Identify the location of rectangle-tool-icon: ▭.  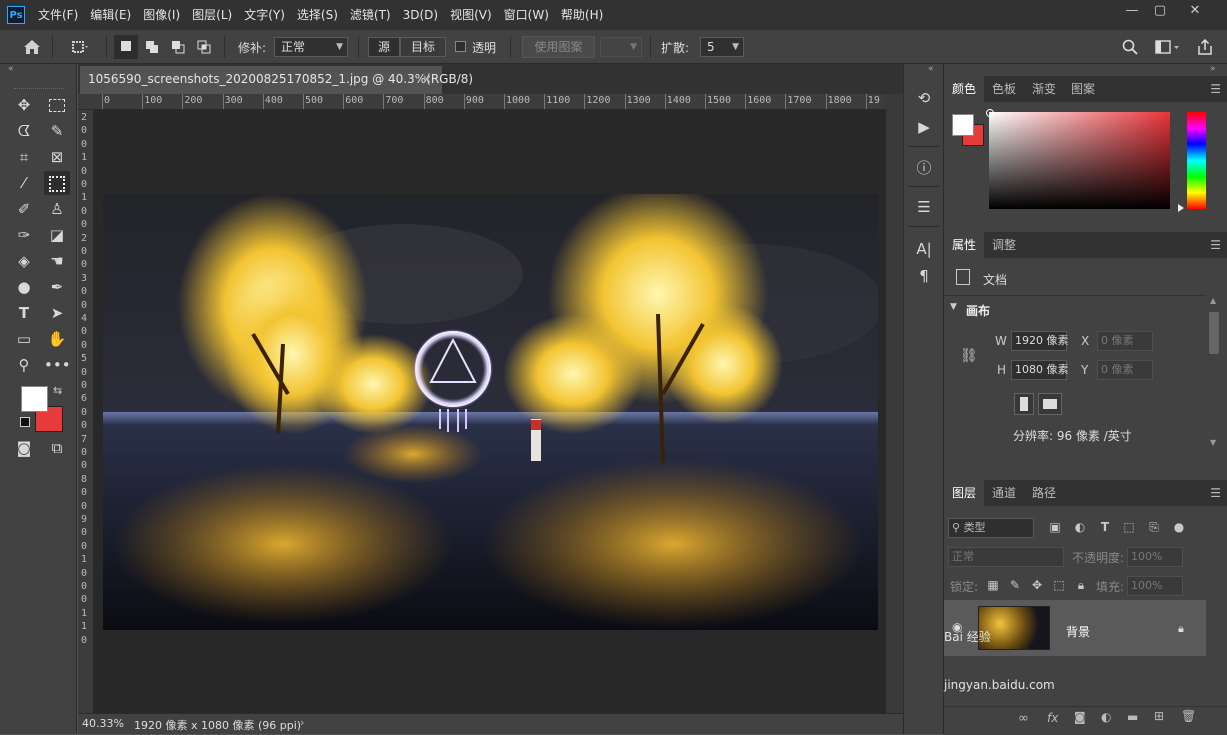
(24, 339).